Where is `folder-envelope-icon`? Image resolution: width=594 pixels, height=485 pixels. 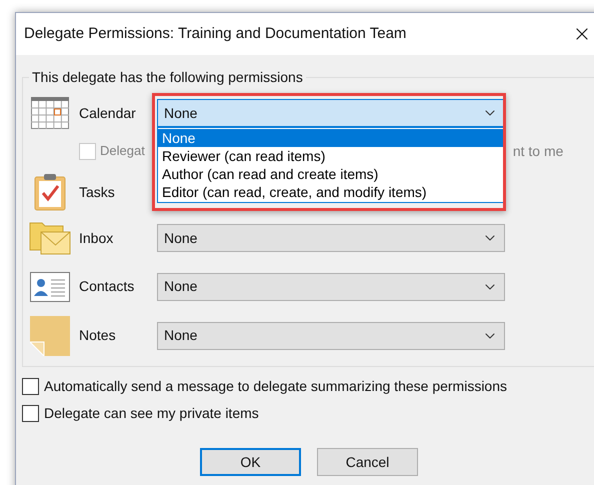
folder-envelope-icon is located at coordinates (50, 238).